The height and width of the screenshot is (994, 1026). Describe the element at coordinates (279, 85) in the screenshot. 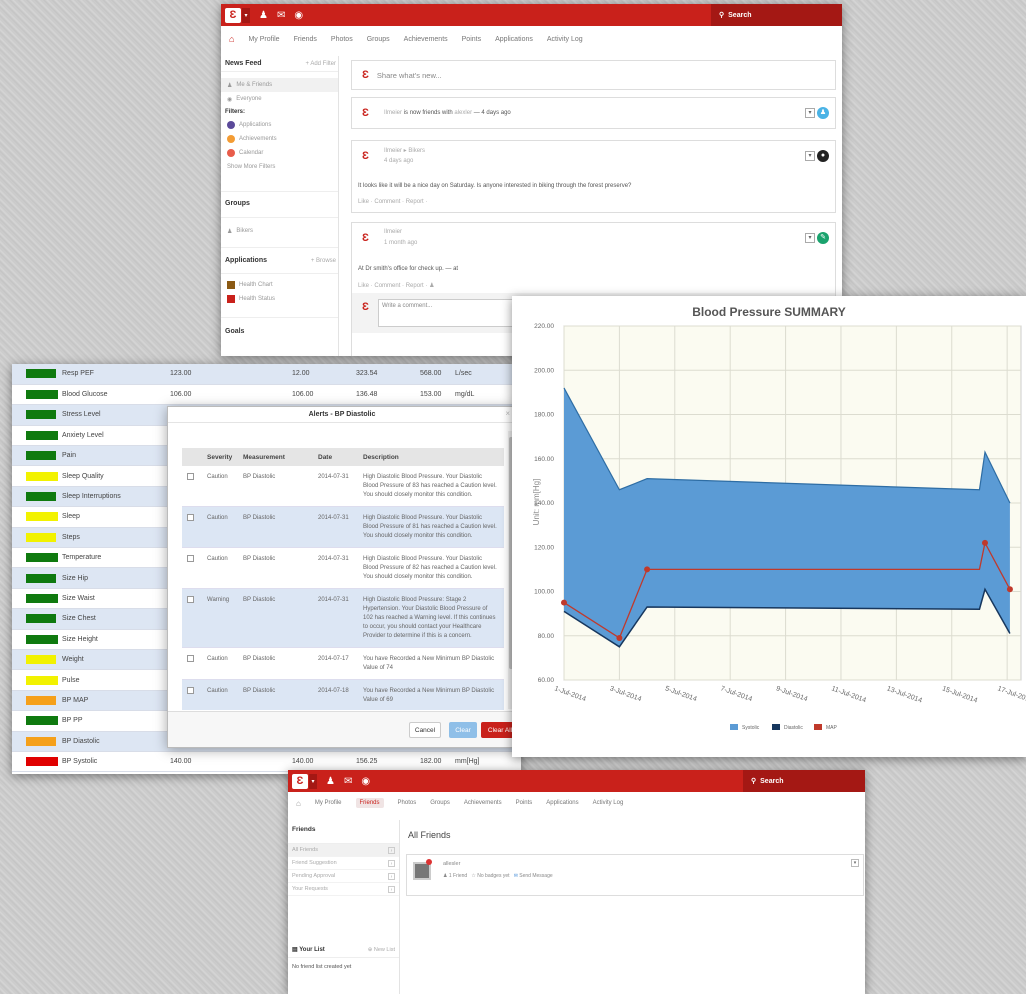

I see `feed-me-friends: ♟ Me & Friends` at that location.